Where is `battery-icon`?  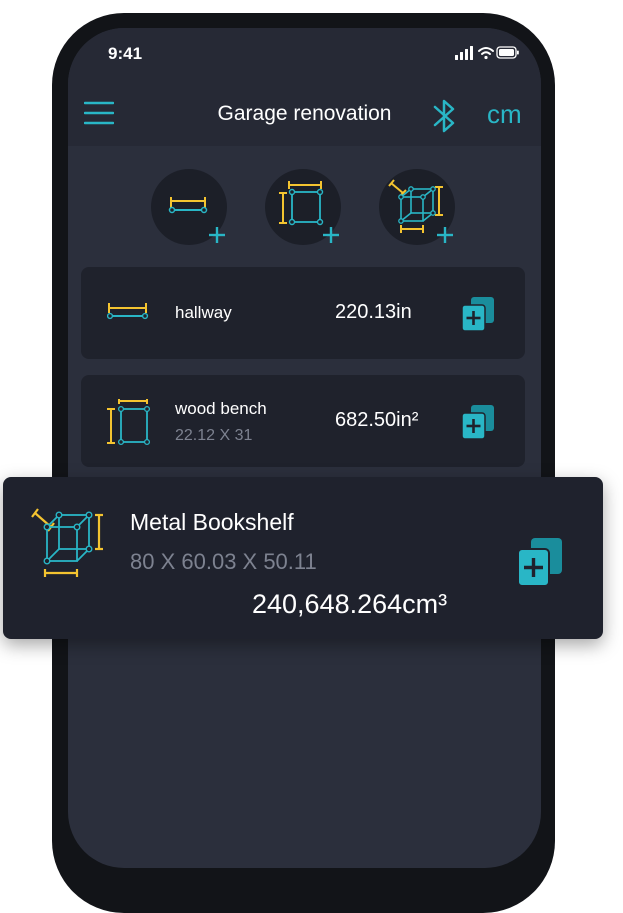
battery-icon is located at coordinates (507, 52).